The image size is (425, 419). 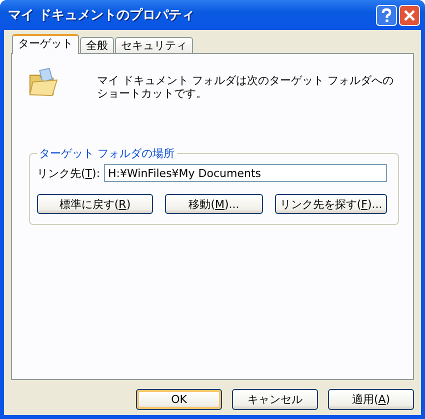 What do you see at coordinates (68, 173) in the screenshot?
I see `field-label: リンク先(T):` at bounding box center [68, 173].